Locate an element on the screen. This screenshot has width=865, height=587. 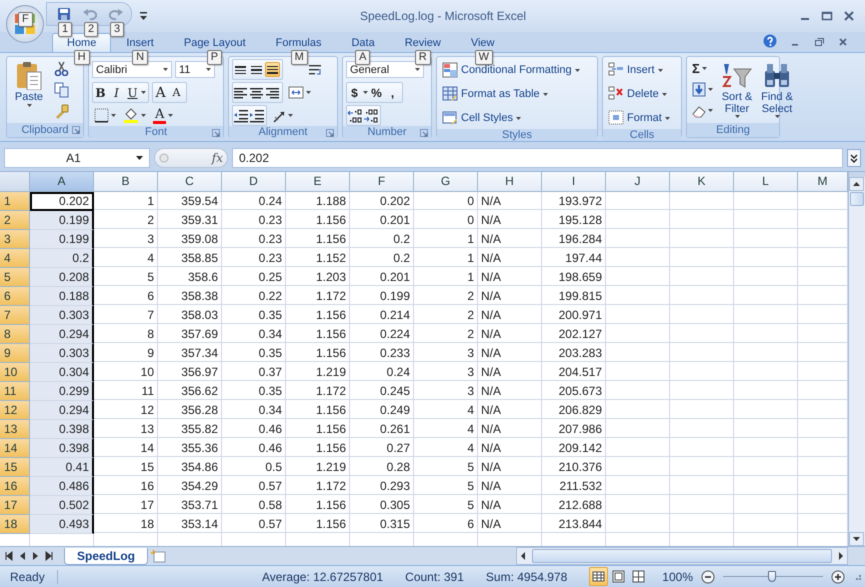
ribbon-tab: Review is located at coordinates (423, 42).